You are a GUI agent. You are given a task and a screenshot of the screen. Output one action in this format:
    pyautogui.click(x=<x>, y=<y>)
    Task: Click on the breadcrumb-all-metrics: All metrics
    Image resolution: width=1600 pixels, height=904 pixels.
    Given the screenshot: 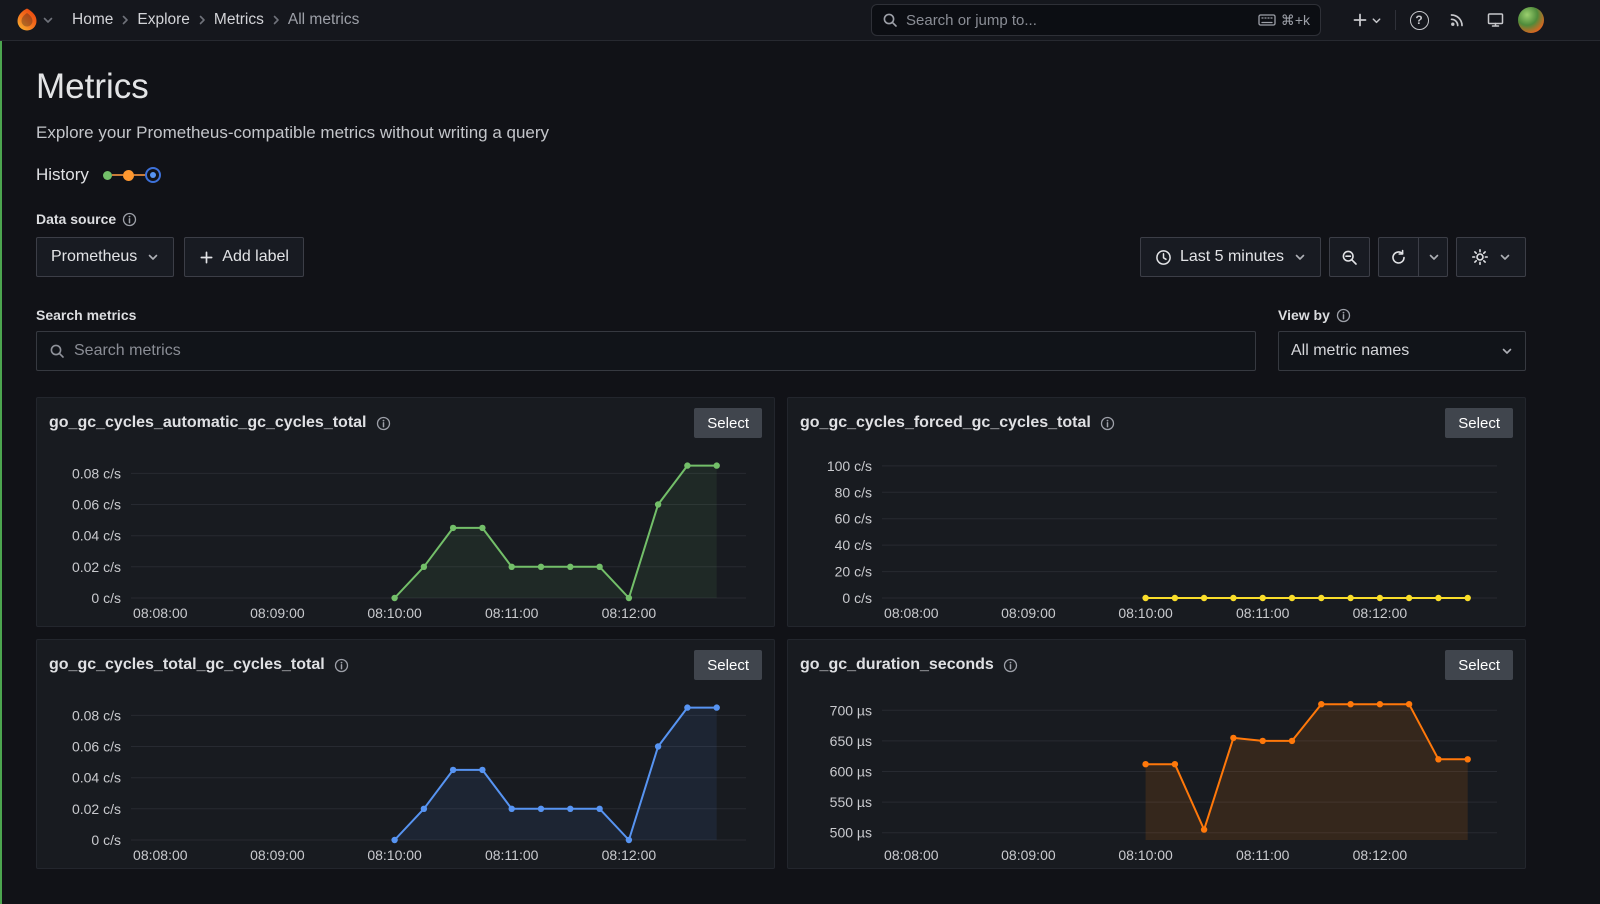 What is the action you would take?
    pyautogui.click(x=323, y=19)
    